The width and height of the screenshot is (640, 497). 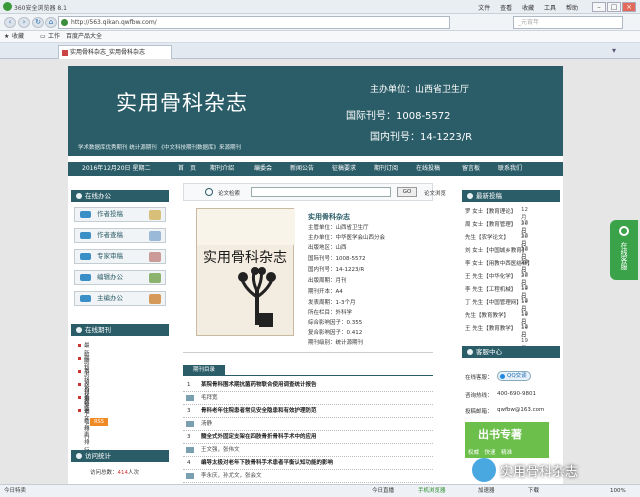 I want to click on fav-baidu: 百度产品大全, so click(x=84, y=37).